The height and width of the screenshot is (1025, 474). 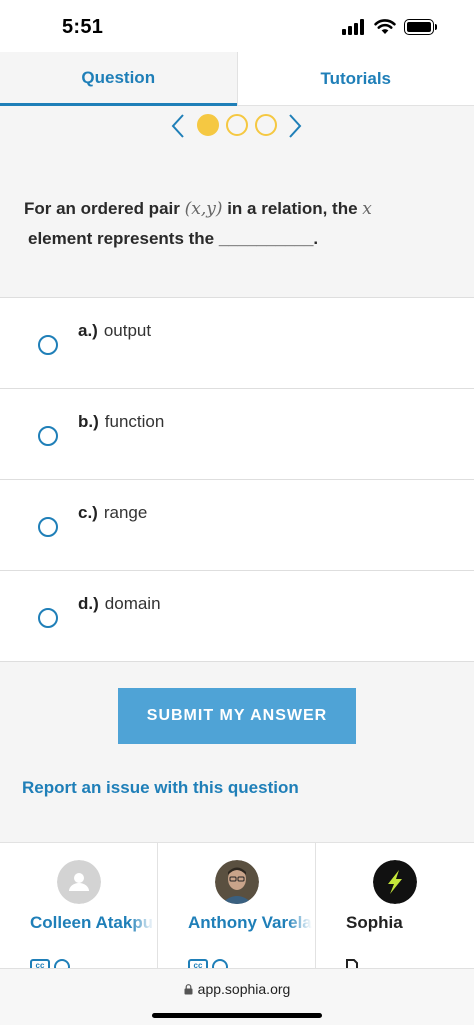 What do you see at coordinates (92, 922) in the screenshot?
I see `tutorial-author-name: Colleen Atakpu` at bounding box center [92, 922].